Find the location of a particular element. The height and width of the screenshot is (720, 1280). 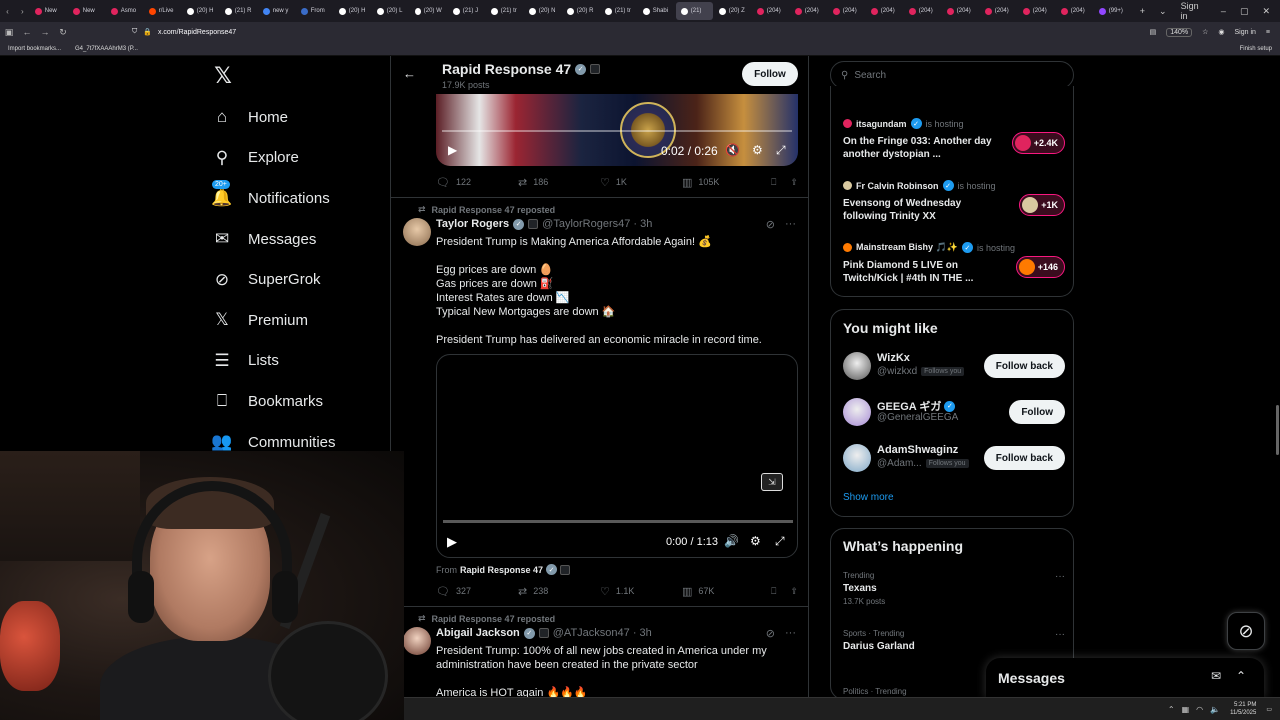

new-tab-icon: + is located at coordinates (1142, 11).